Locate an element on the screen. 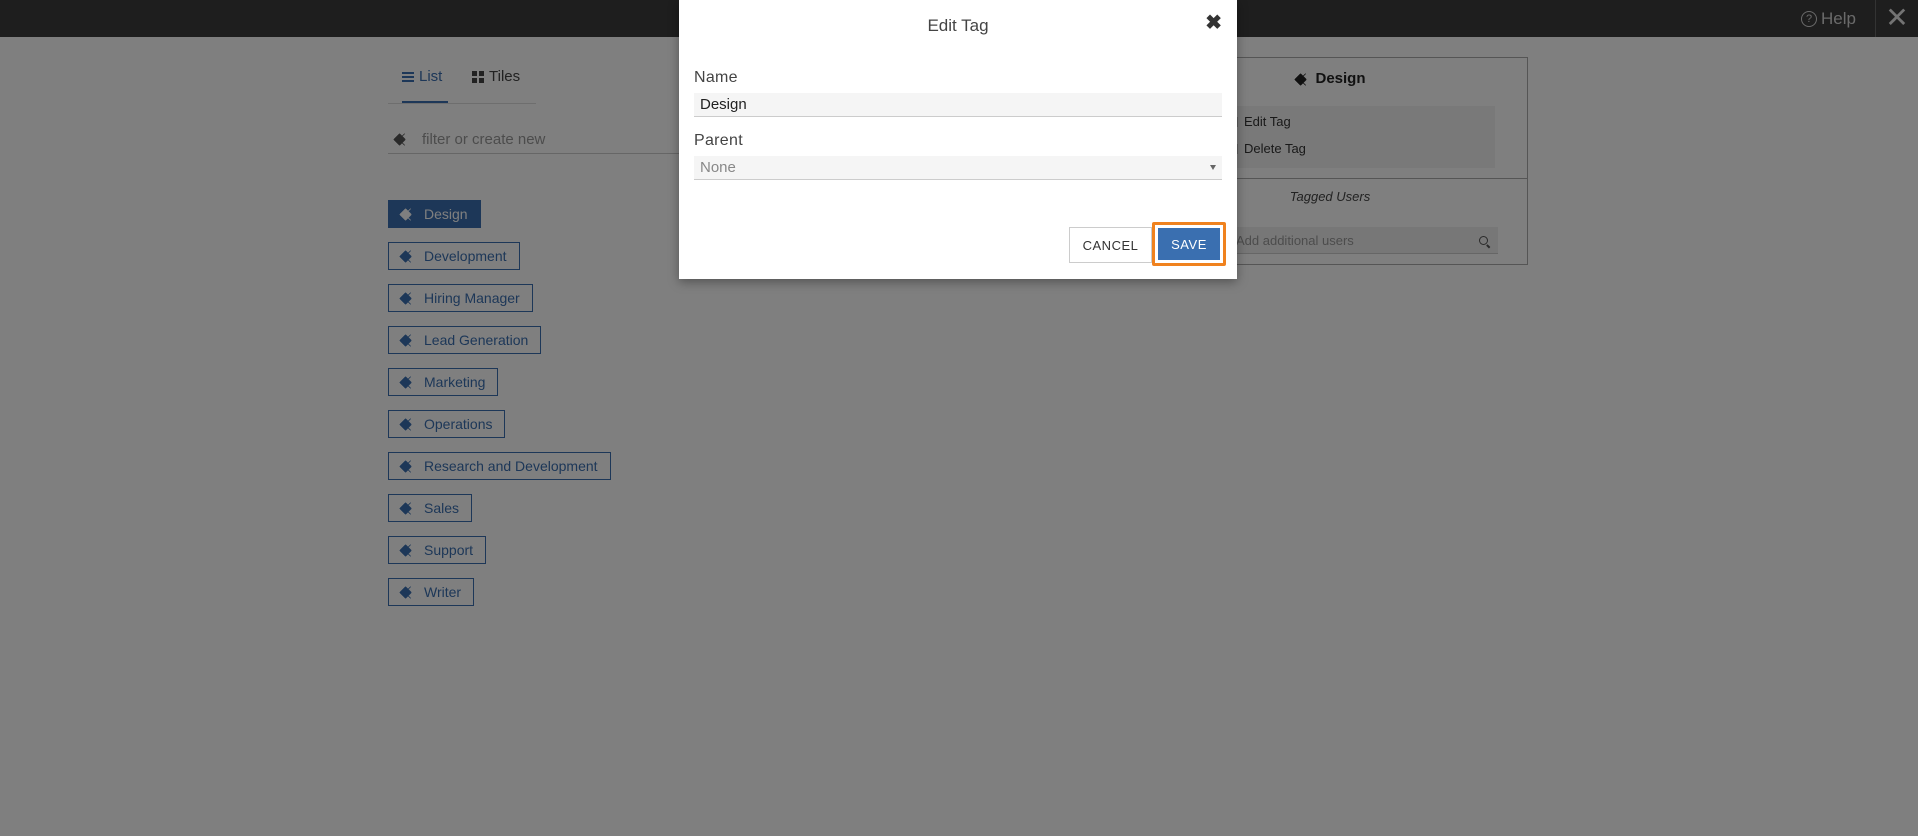  parent-label: Parent is located at coordinates (718, 140).